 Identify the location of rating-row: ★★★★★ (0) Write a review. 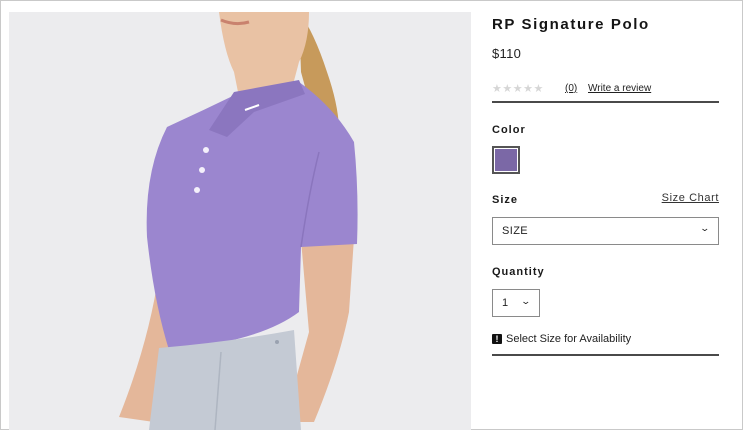
(605, 92).